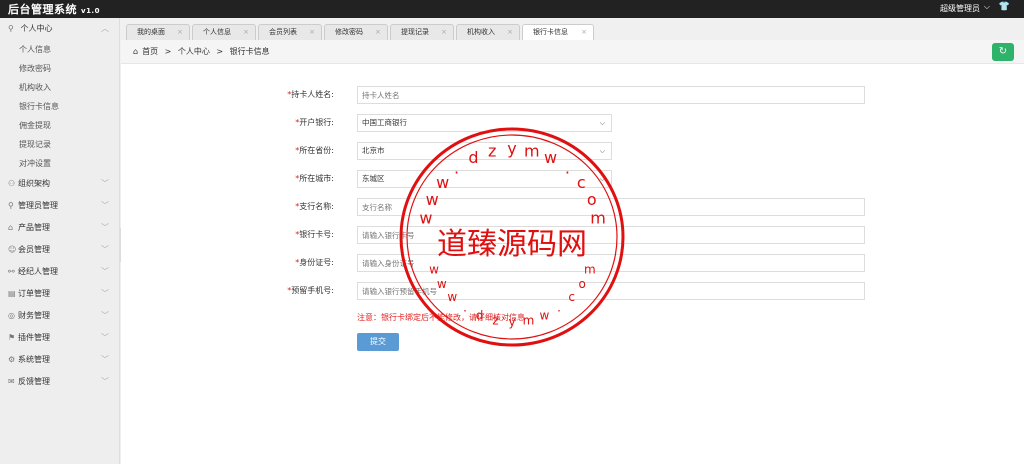  I want to click on plugin-icon: ⚑, so click(12, 337).